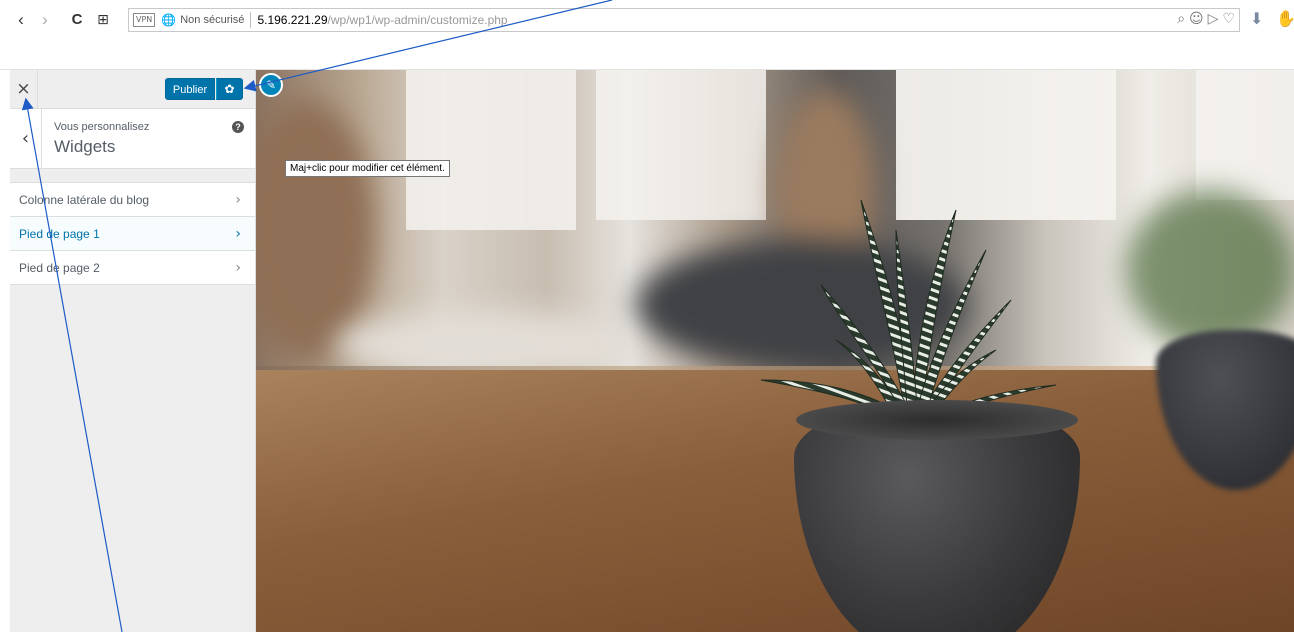  What do you see at coordinates (908, 313) in the screenshot?
I see `zebra-plant` at bounding box center [908, 313].